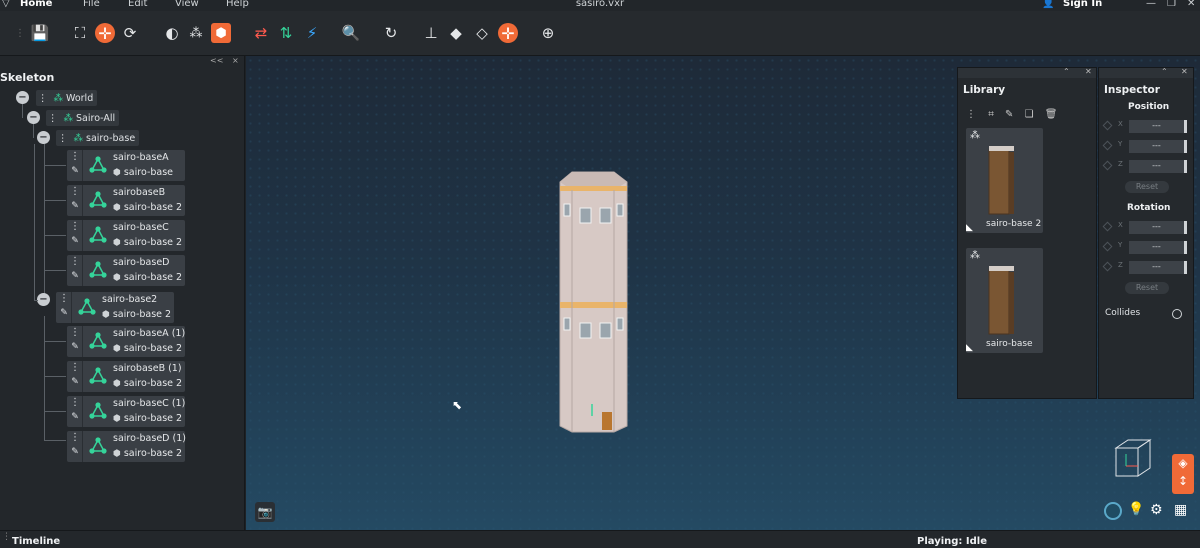 The width and height of the screenshot is (1200, 548). I want to click on search-globe-icon: 🔍, so click(351, 33).